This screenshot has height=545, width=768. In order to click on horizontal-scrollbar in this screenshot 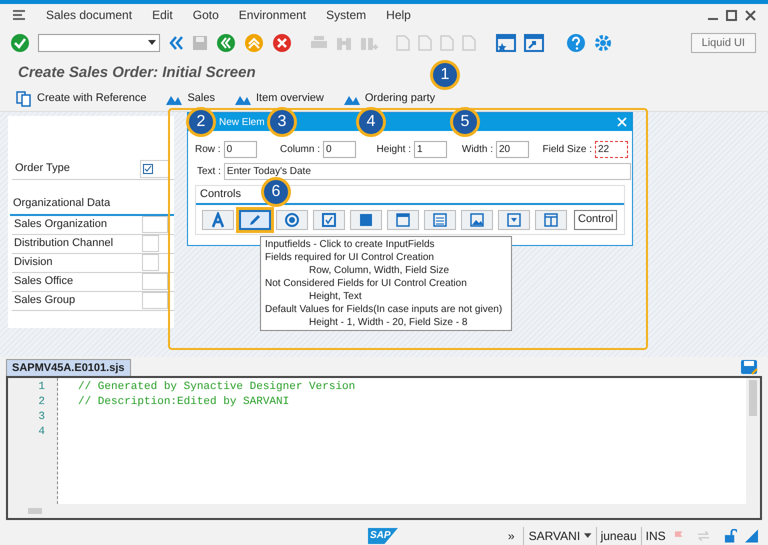, I will do `click(384, 511)`.